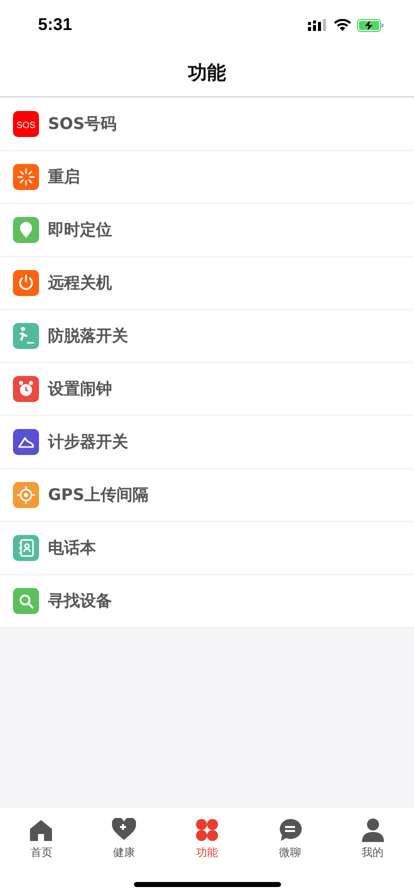 Image resolution: width=414 pixels, height=896 pixels. What do you see at coordinates (207, 336) in the screenshot?
I see `function-item: 防脱落开关` at bounding box center [207, 336].